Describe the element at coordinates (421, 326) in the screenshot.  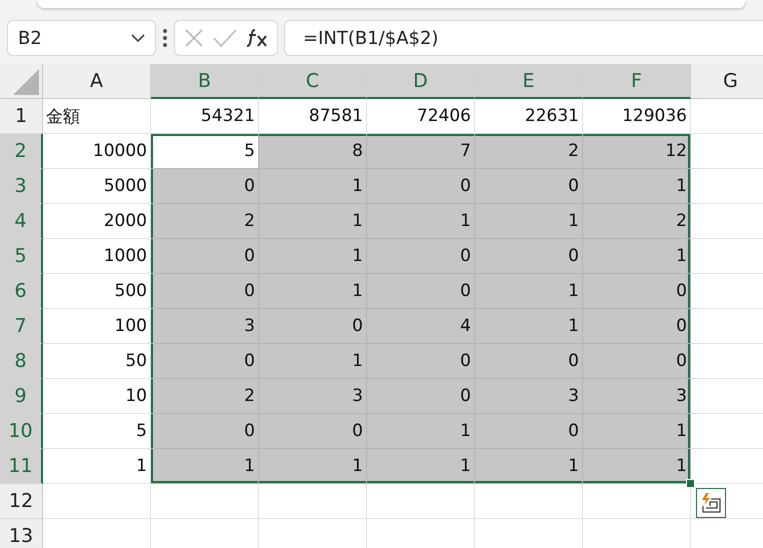
I see `table-cell: 4` at that location.